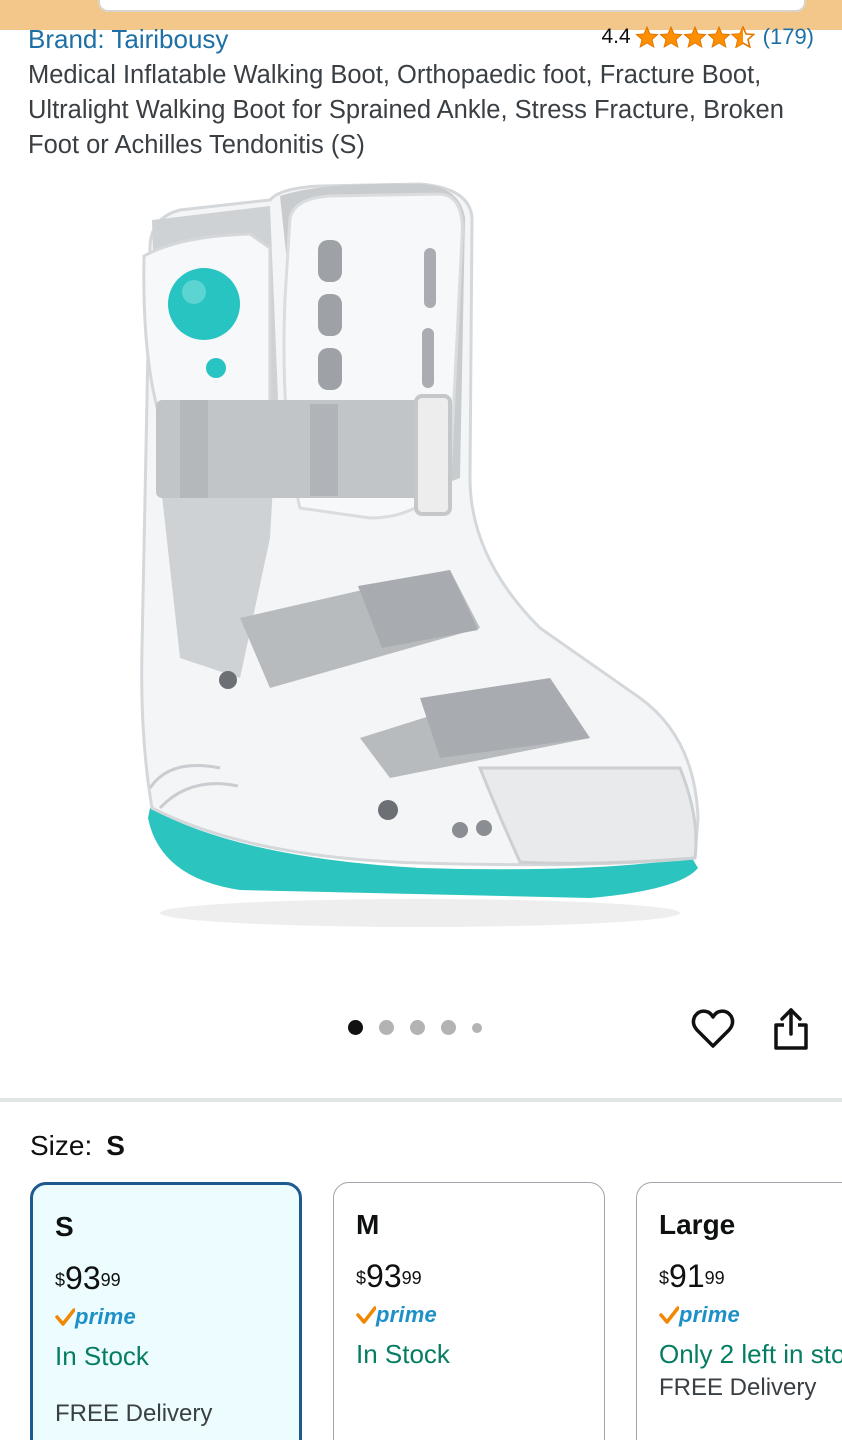  Describe the element at coordinates (750, 1276) in the screenshot. I see `size-option-price: $9199` at that location.